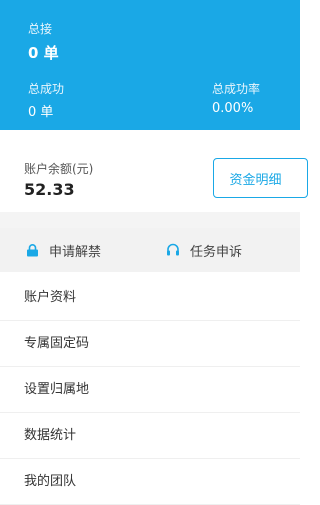 The height and width of the screenshot is (505, 320). What do you see at coordinates (173, 249) in the screenshot?
I see `headset-icon` at bounding box center [173, 249].